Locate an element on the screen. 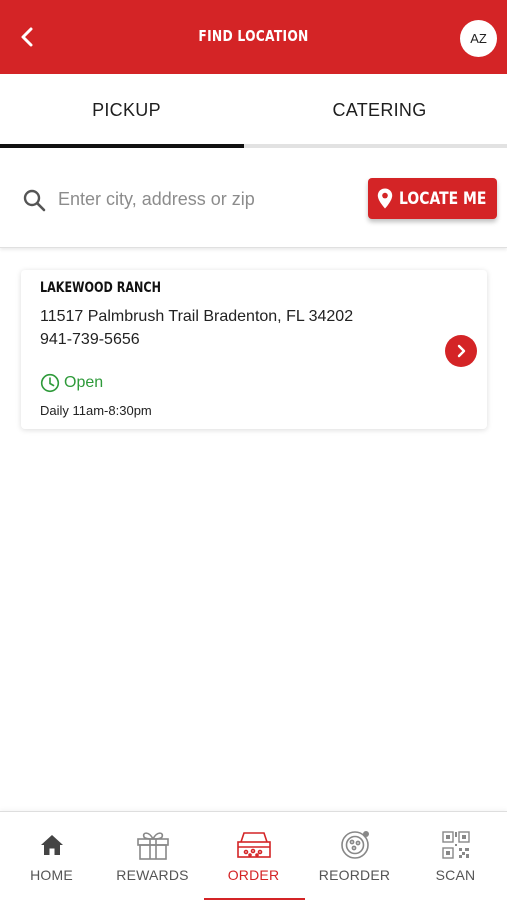  tab-bar: PICKUP CATERING is located at coordinates (253, 111).